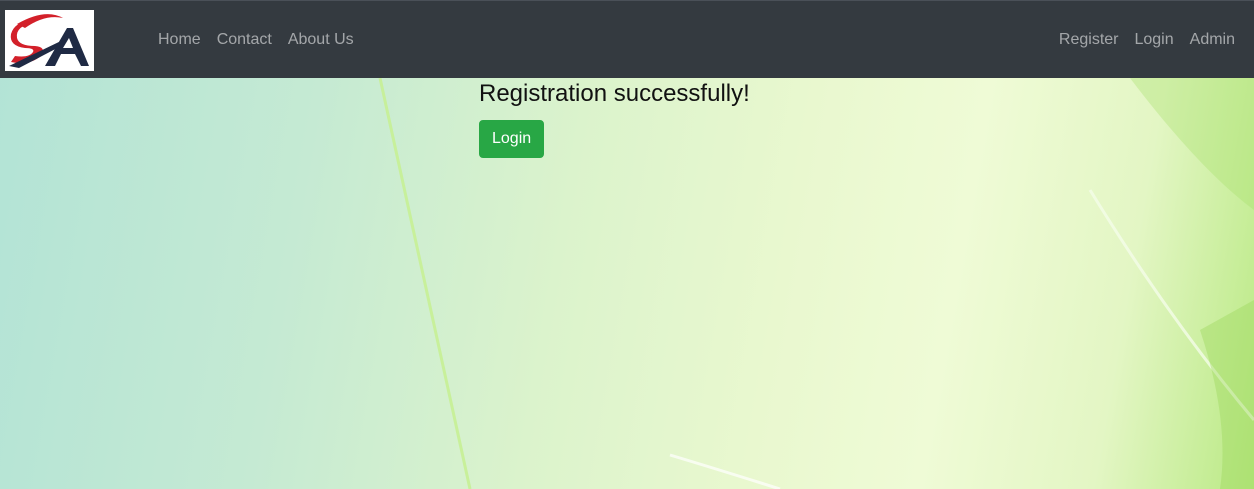 Image resolution: width=1254 pixels, height=489 pixels. What do you see at coordinates (1212, 40) in the screenshot?
I see `nav-admin-link: Admin` at bounding box center [1212, 40].